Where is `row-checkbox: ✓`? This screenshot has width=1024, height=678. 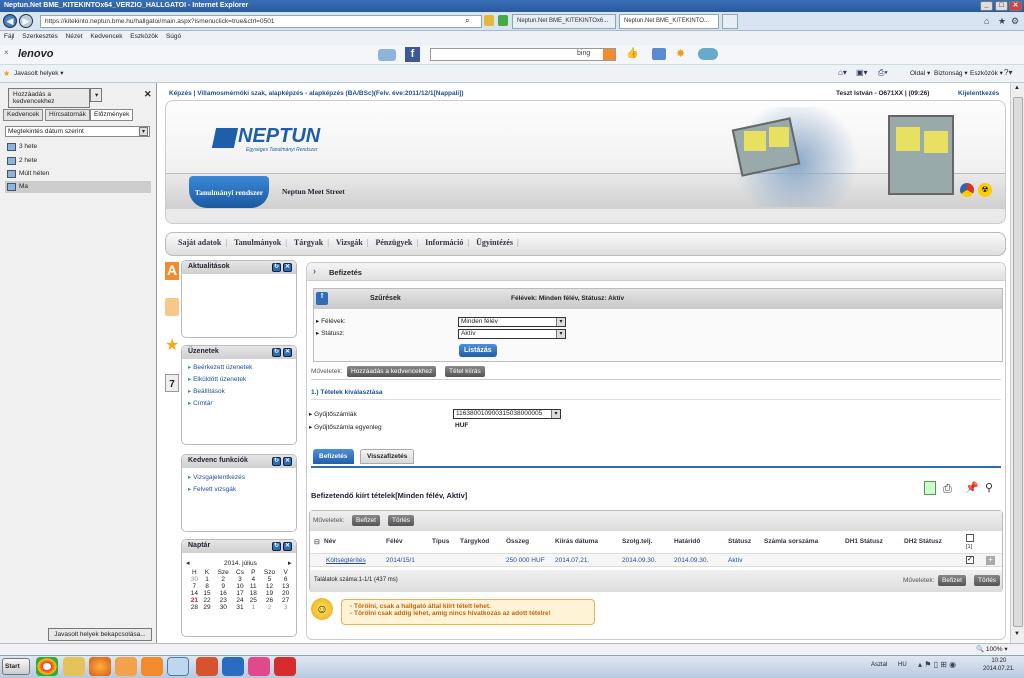
row-checkbox: ✓ is located at coordinates (970, 560).